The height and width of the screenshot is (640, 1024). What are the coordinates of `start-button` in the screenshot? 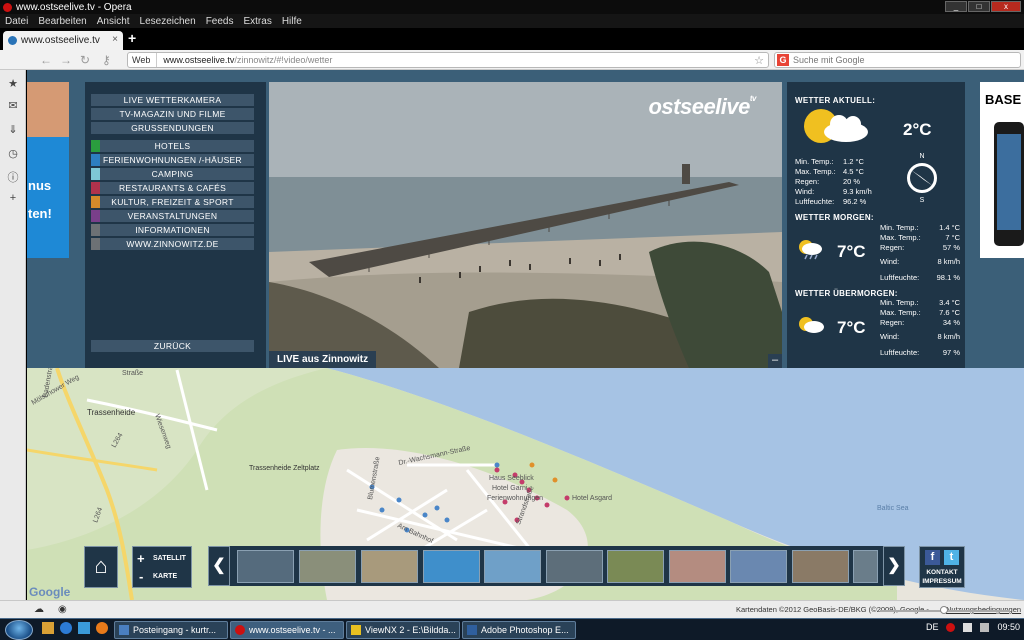 It's located at (19, 630).